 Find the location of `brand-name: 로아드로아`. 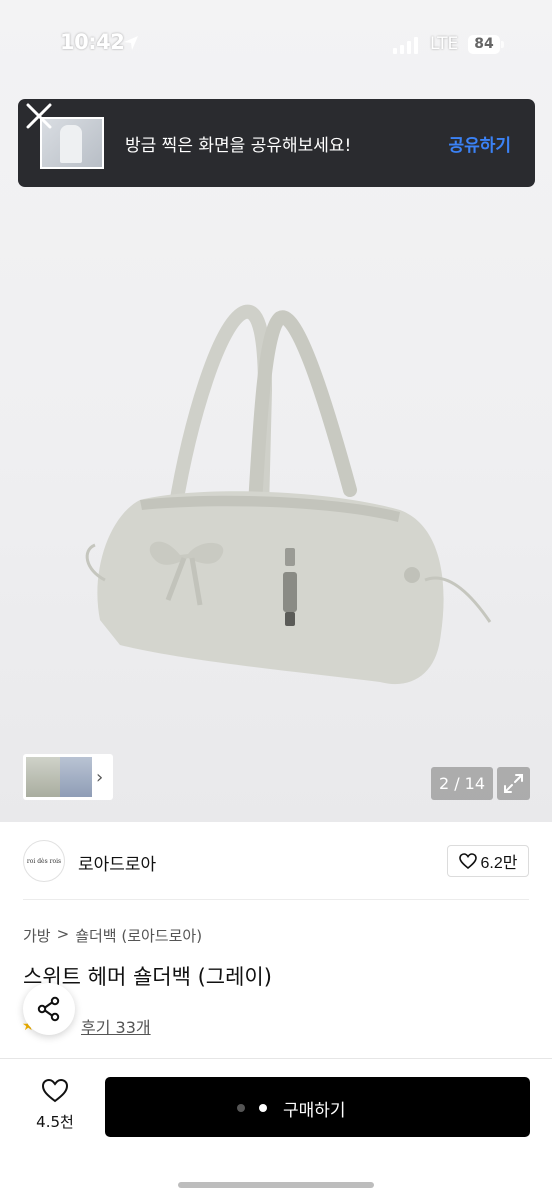

brand-name: 로아드로아 is located at coordinates (117, 862).